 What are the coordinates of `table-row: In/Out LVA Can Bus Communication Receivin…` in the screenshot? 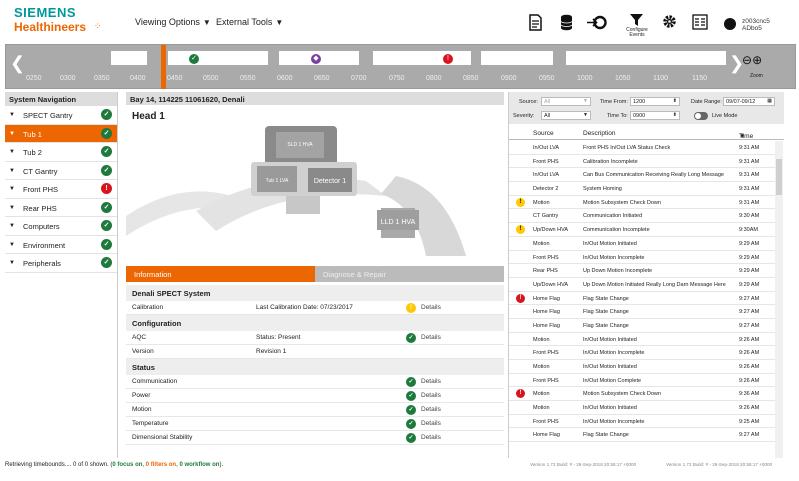 It's located at (642, 175).